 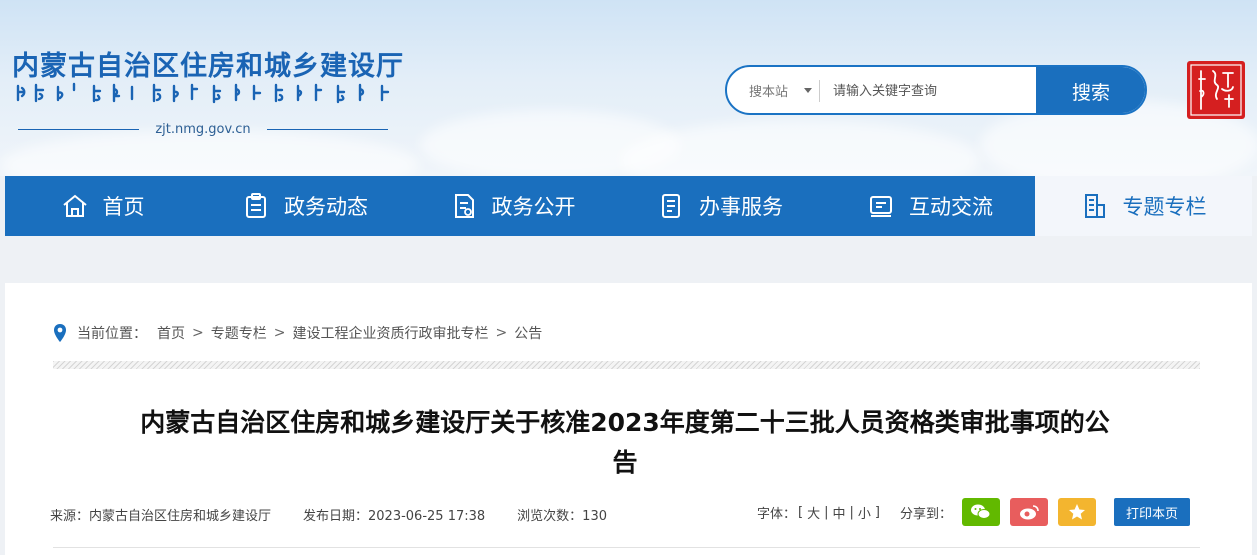 I want to click on nav-item-label: 办事服务, so click(x=741, y=207).